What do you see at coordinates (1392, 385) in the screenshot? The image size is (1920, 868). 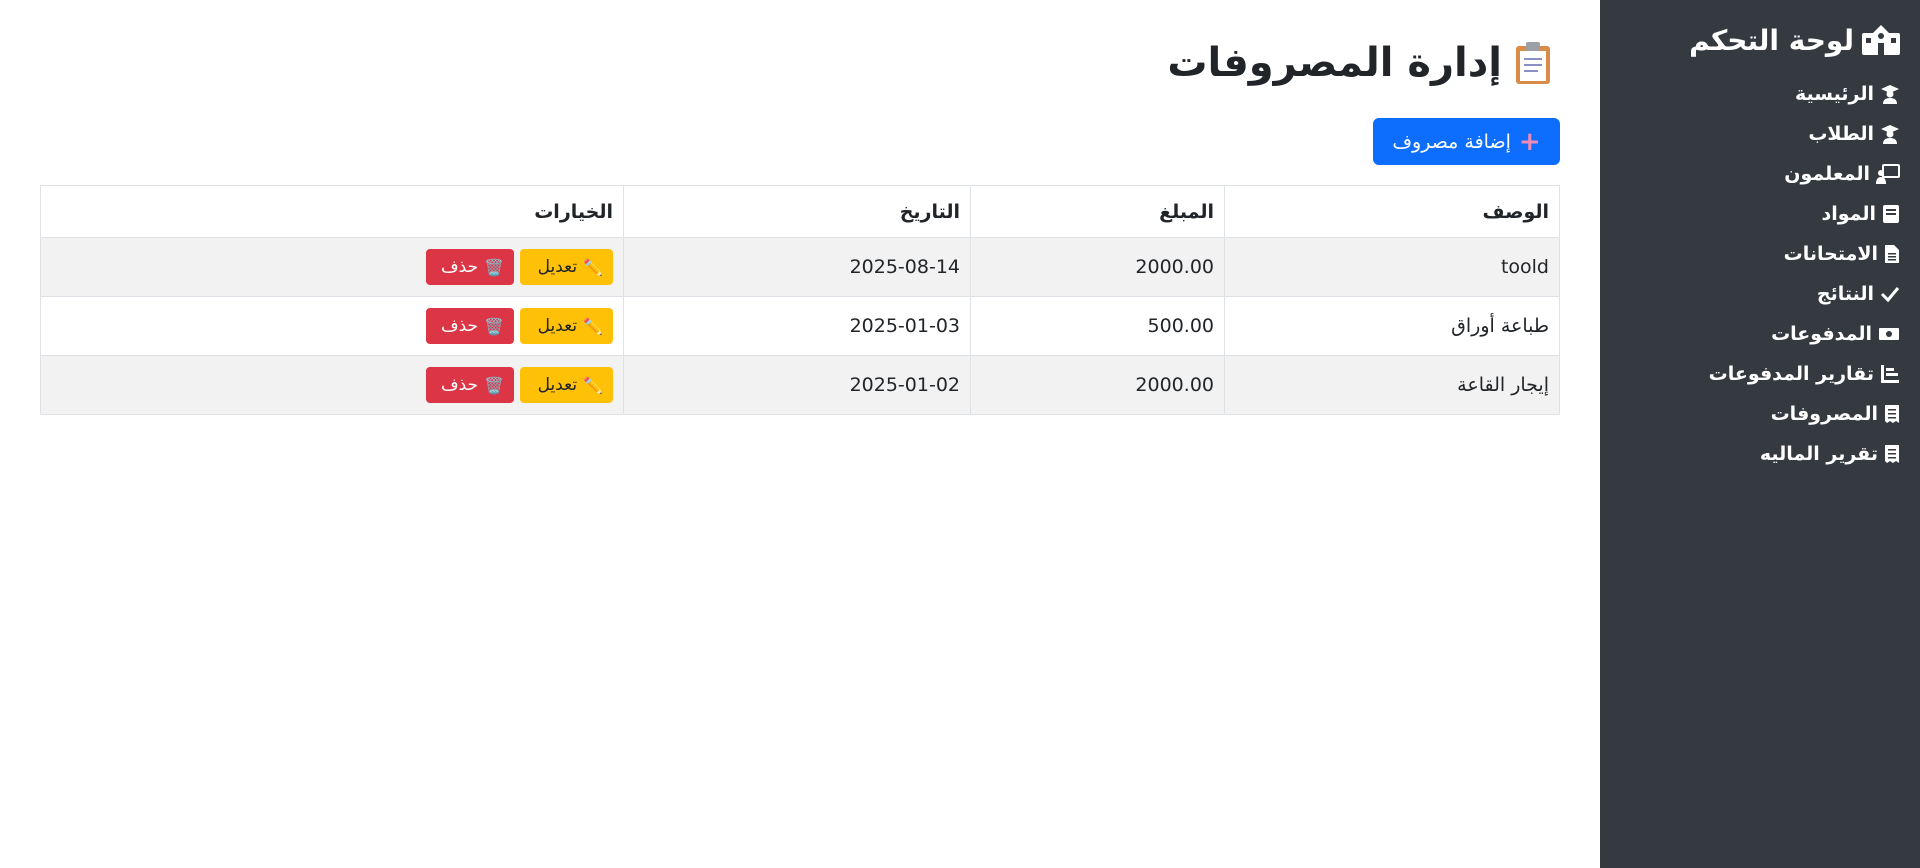 I see `cell-description: إيجار القاعة` at bounding box center [1392, 385].